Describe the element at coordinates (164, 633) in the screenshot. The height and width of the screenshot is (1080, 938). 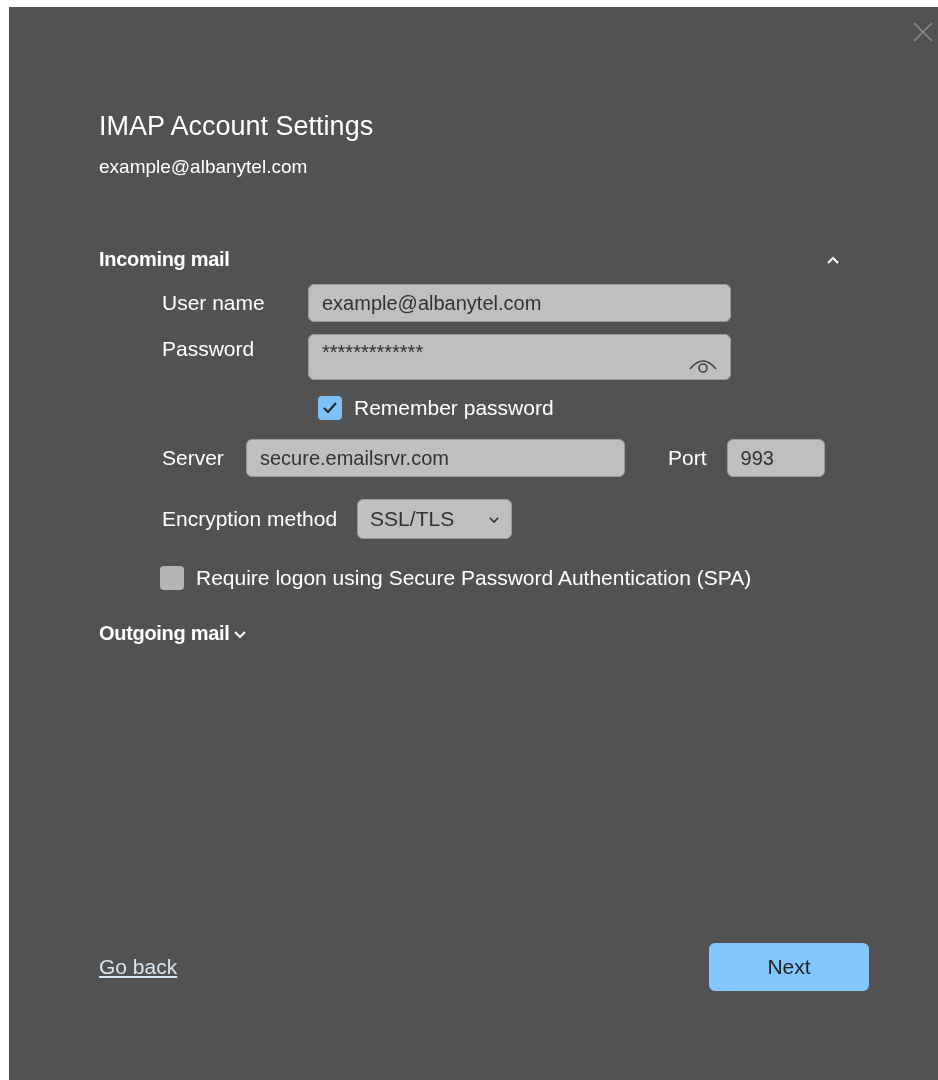
I see `section-header: Outgoing mail` at that location.